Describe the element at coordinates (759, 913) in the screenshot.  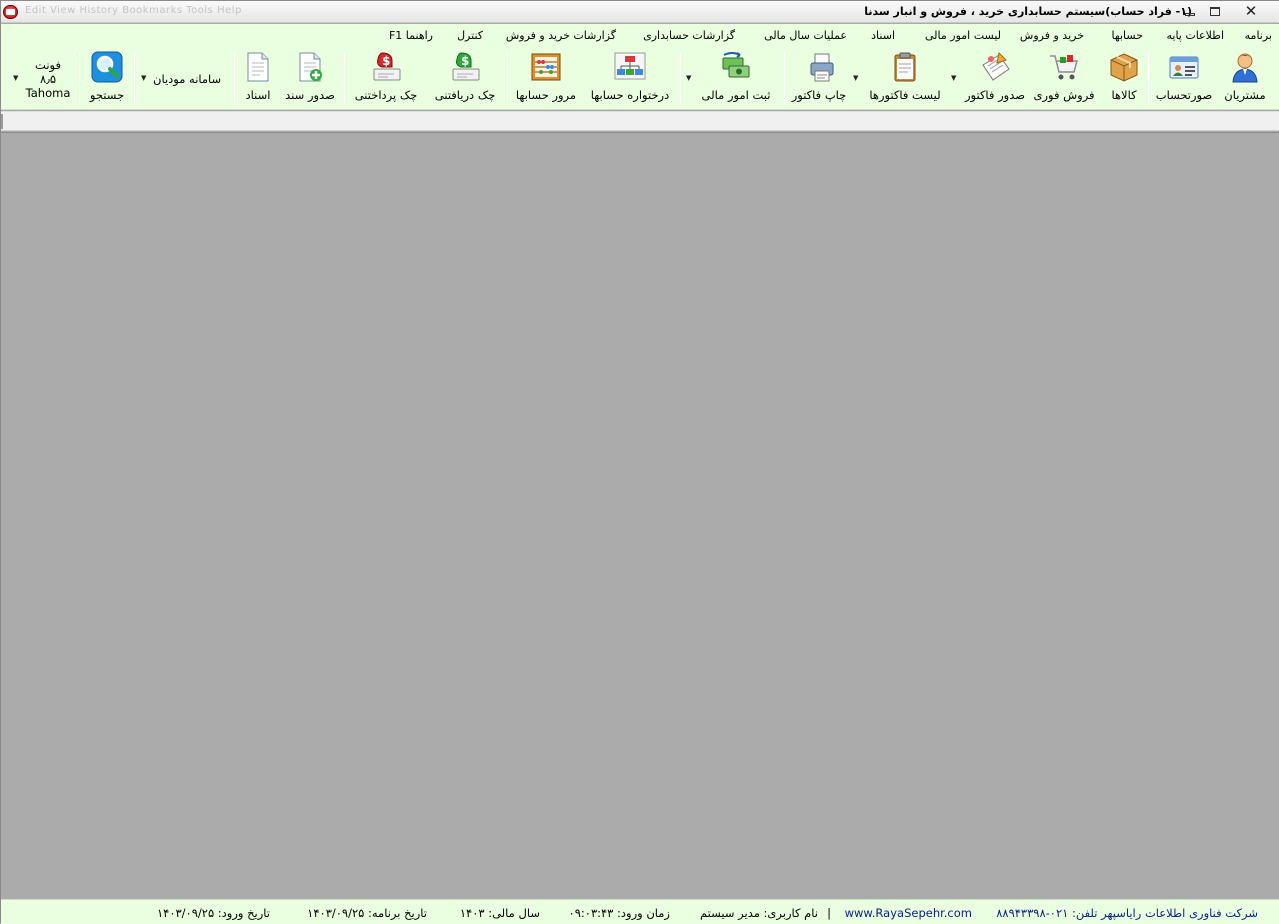
I see `status-username: نام کاربری: مدیر سیستم` at that location.